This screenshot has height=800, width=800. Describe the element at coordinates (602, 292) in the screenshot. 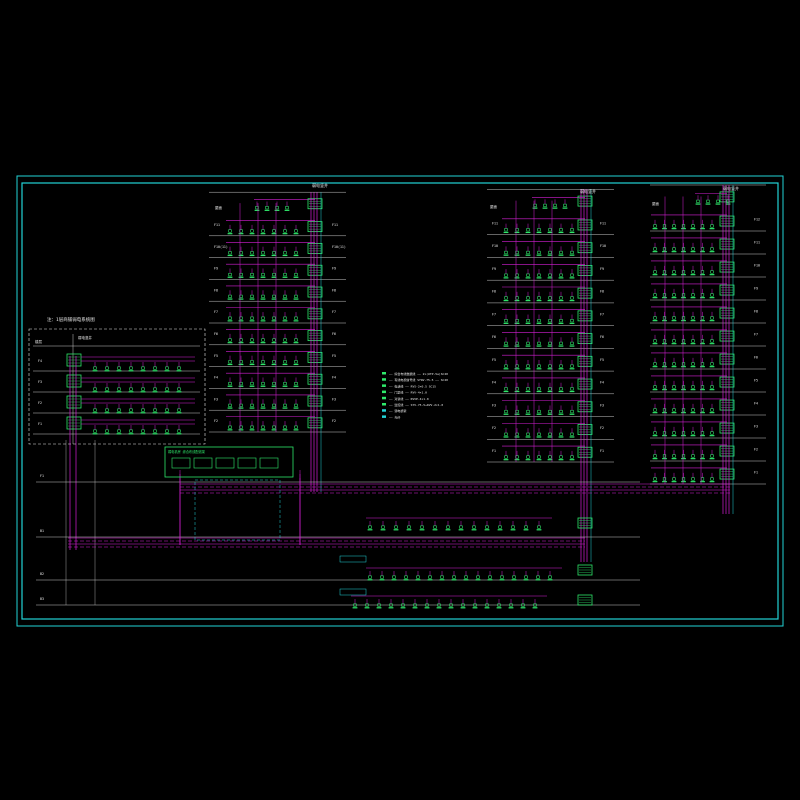

I see `floor-label-right: F8` at that location.